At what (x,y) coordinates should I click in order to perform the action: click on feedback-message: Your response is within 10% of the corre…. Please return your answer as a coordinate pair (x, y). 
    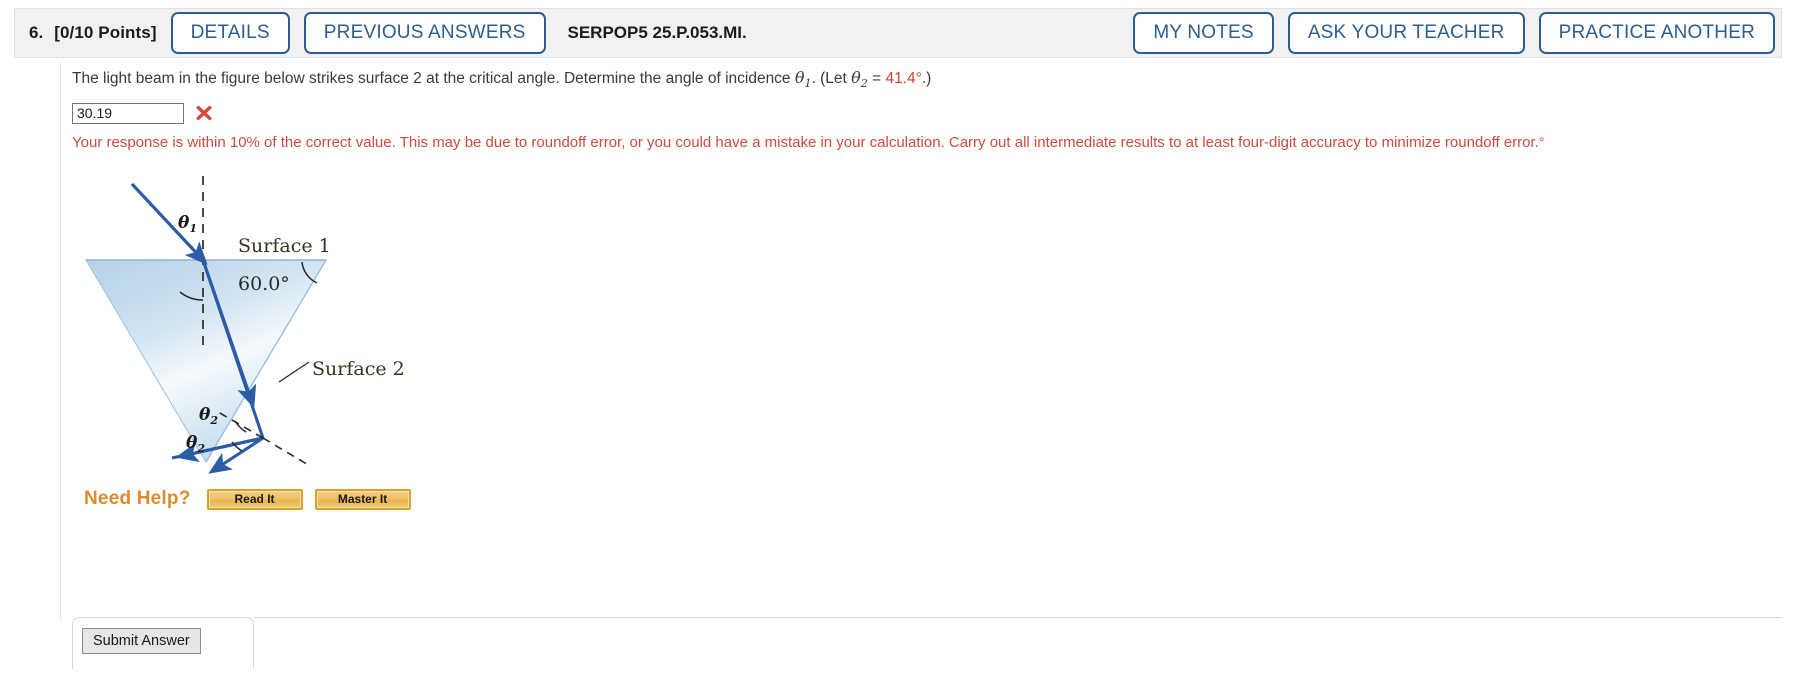
    Looking at the image, I should click on (822, 142).